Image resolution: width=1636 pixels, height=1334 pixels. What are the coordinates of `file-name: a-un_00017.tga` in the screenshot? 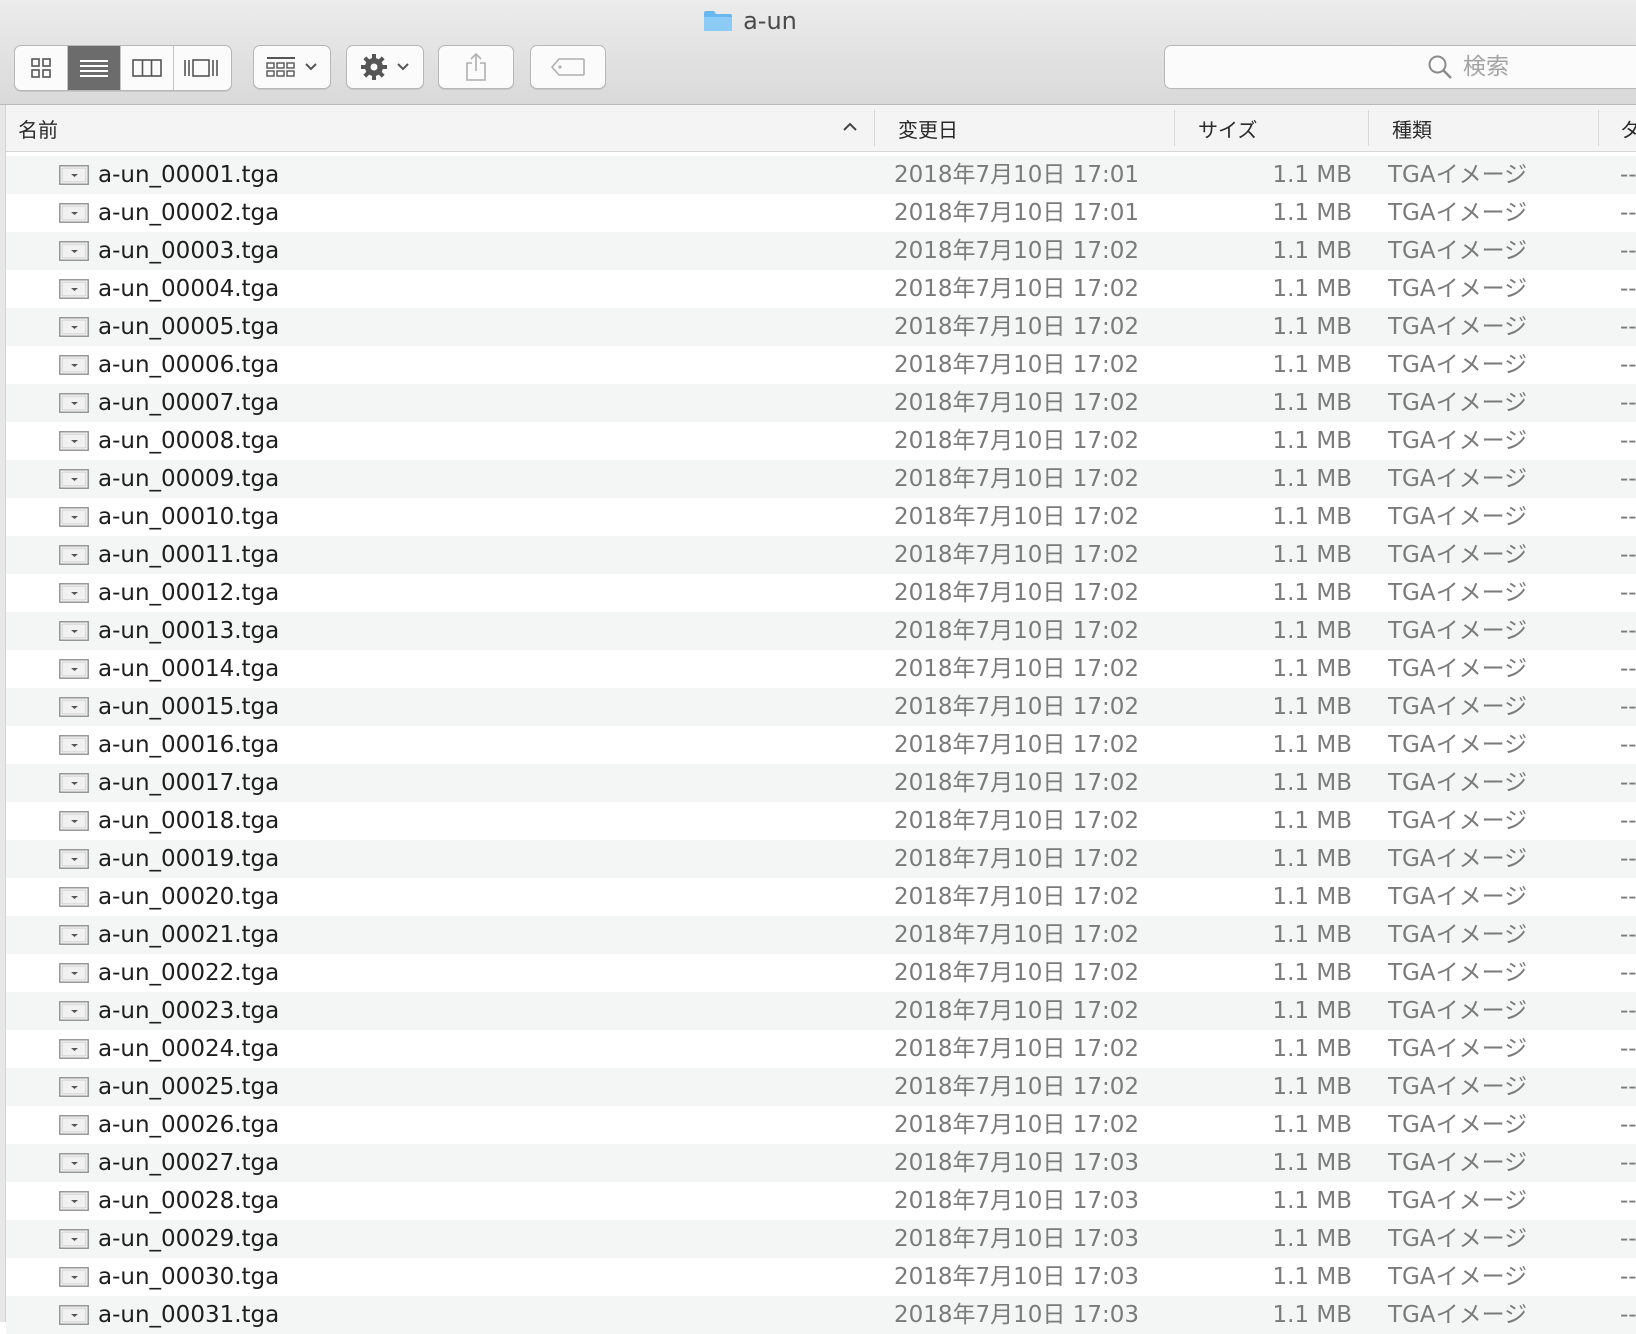 It's located at (189, 783).